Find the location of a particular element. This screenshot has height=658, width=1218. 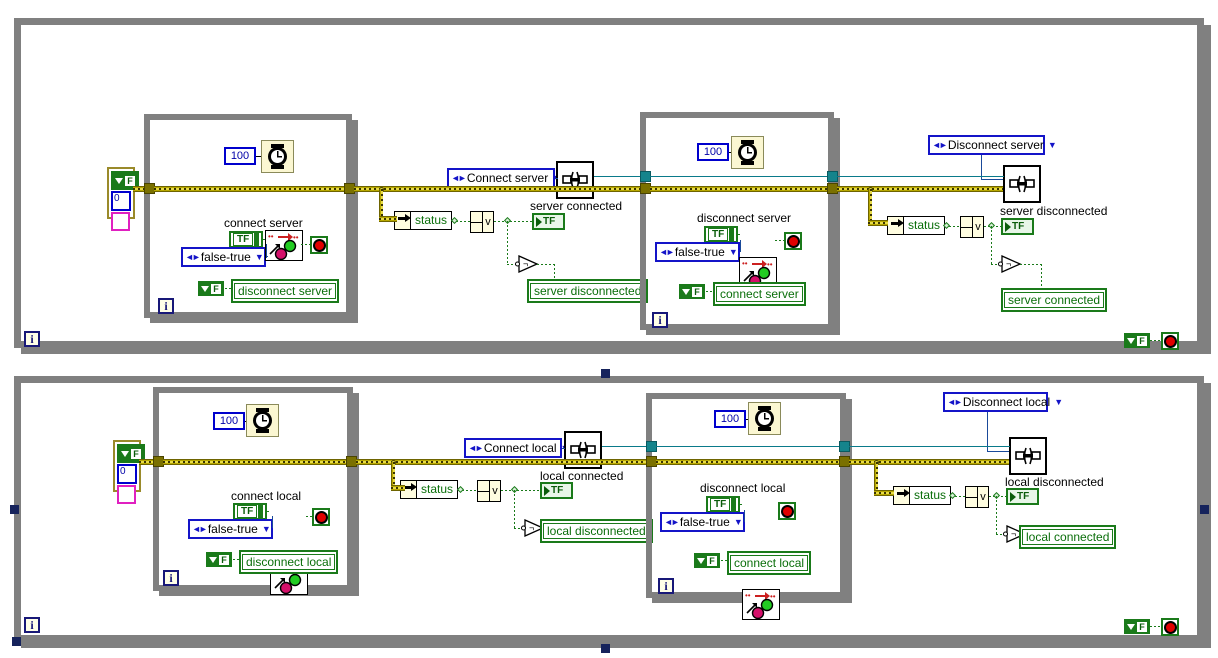

not-gate-icon-connect-server: ¬ is located at coordinates (529, 266).